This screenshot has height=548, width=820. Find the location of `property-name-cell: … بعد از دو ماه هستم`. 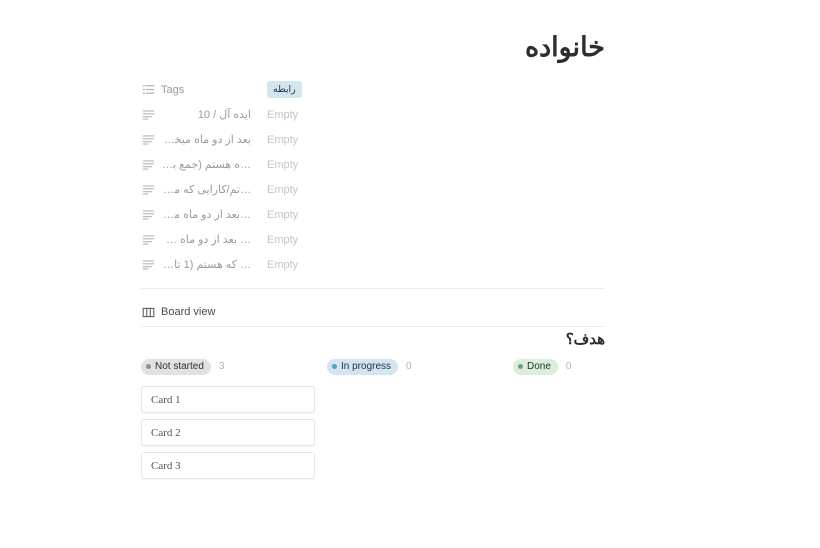

property-name-cell: … بعد از دو ماه هستم is located at coordinates (197, 239).